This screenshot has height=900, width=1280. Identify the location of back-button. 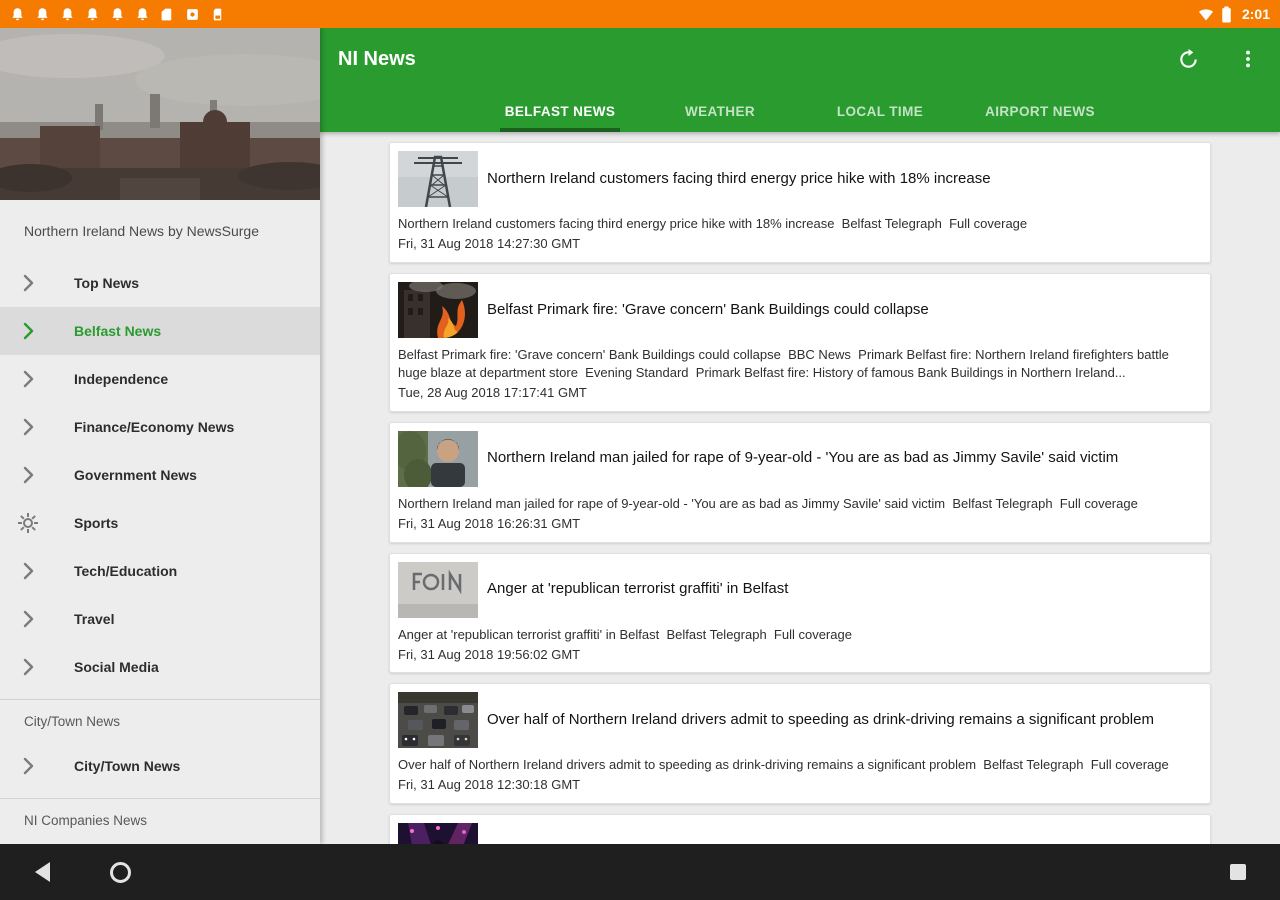
(42, 872).